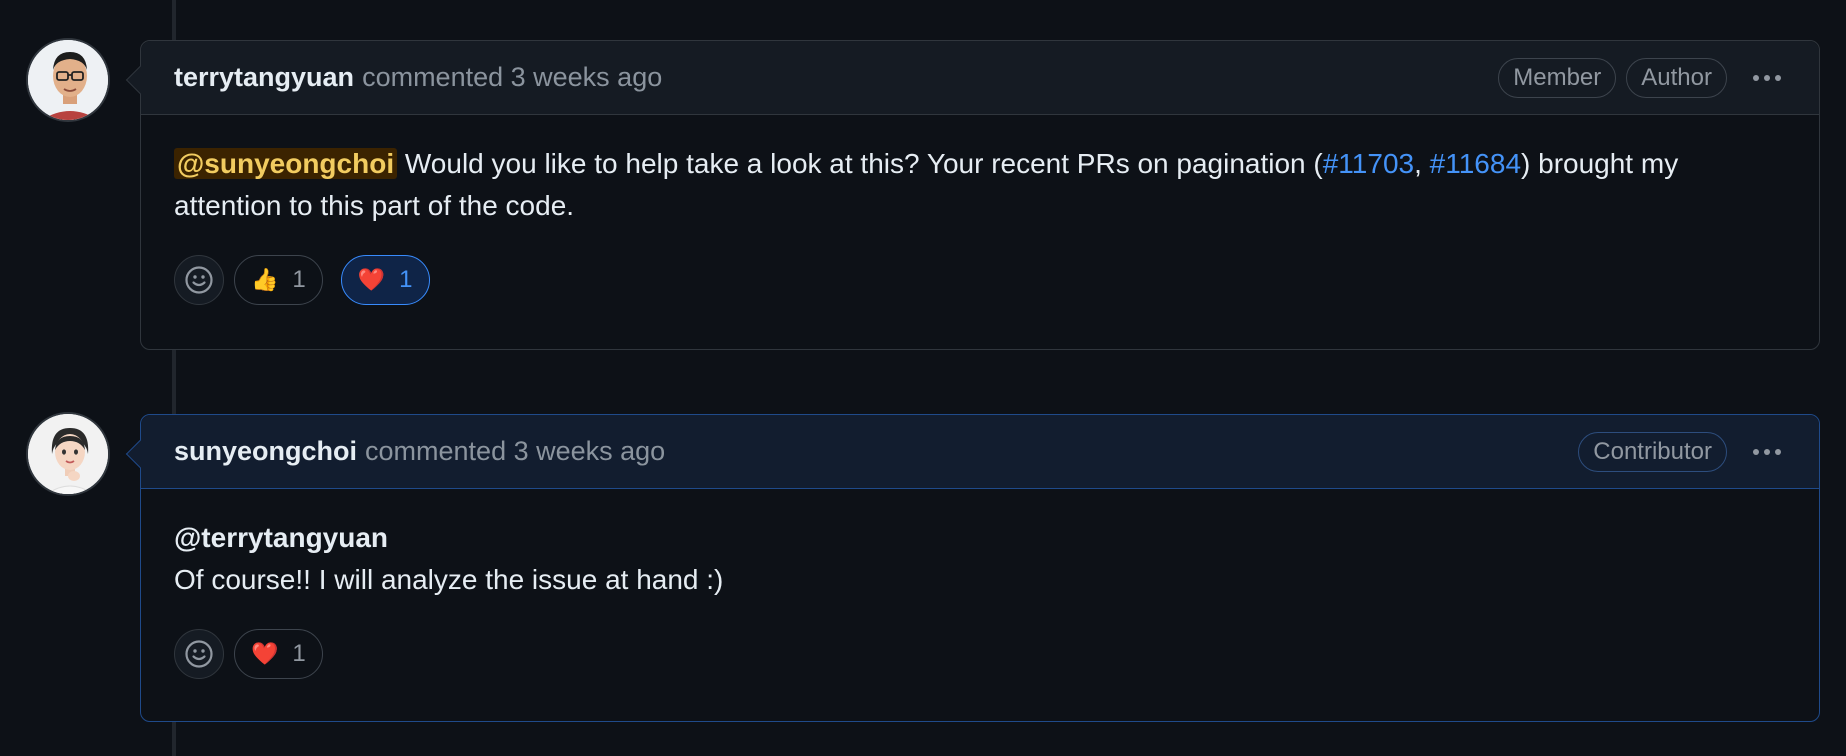 The width and height of the screenshot is (1846, 756). I want to click on reactions-bar: ❤️ 1, so click(980, 654).